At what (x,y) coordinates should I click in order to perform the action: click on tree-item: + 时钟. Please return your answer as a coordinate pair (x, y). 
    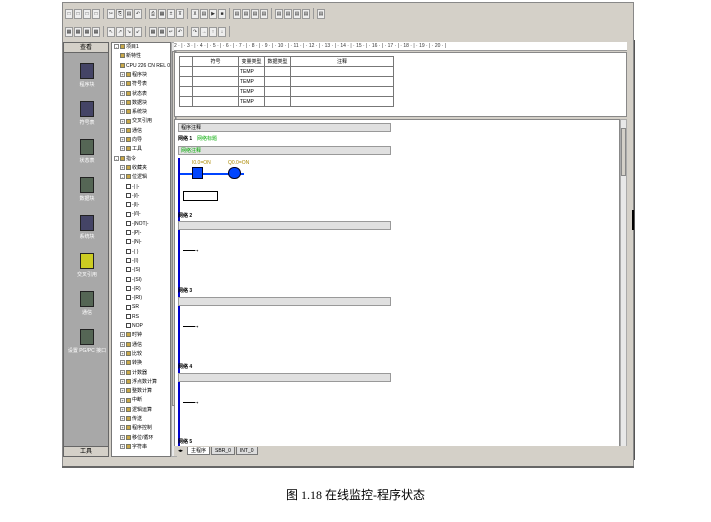
    Looking at the image, I should click on (131, 335).